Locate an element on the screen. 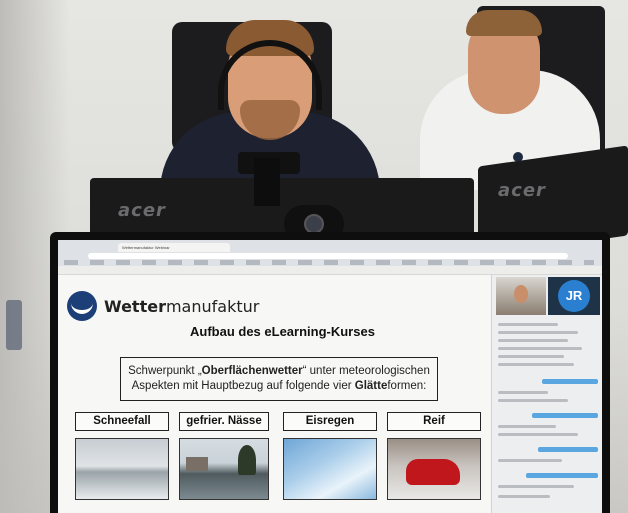 The width and height of the screenshot is (628, 513). red-car-shape is located at coordinates (433, 472).